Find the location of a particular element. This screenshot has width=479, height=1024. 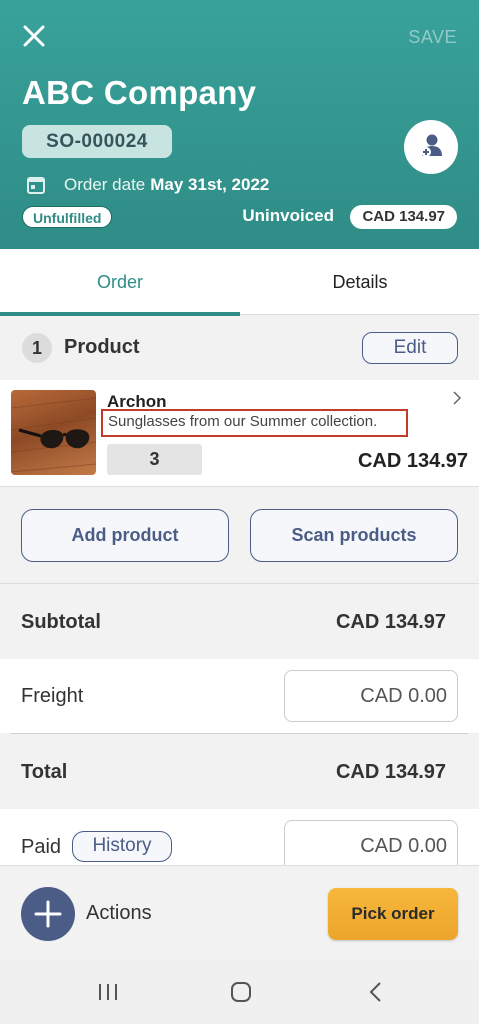

freight-row: Freight CAD 0.00 is located at coordinates (239, 696).